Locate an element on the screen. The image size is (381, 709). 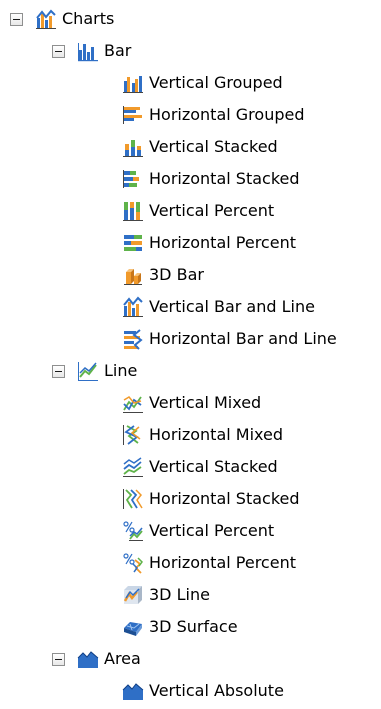
tree-item-horizontal-stacked-bar: Horizontal Stacked is located at coordinates (211, 179).